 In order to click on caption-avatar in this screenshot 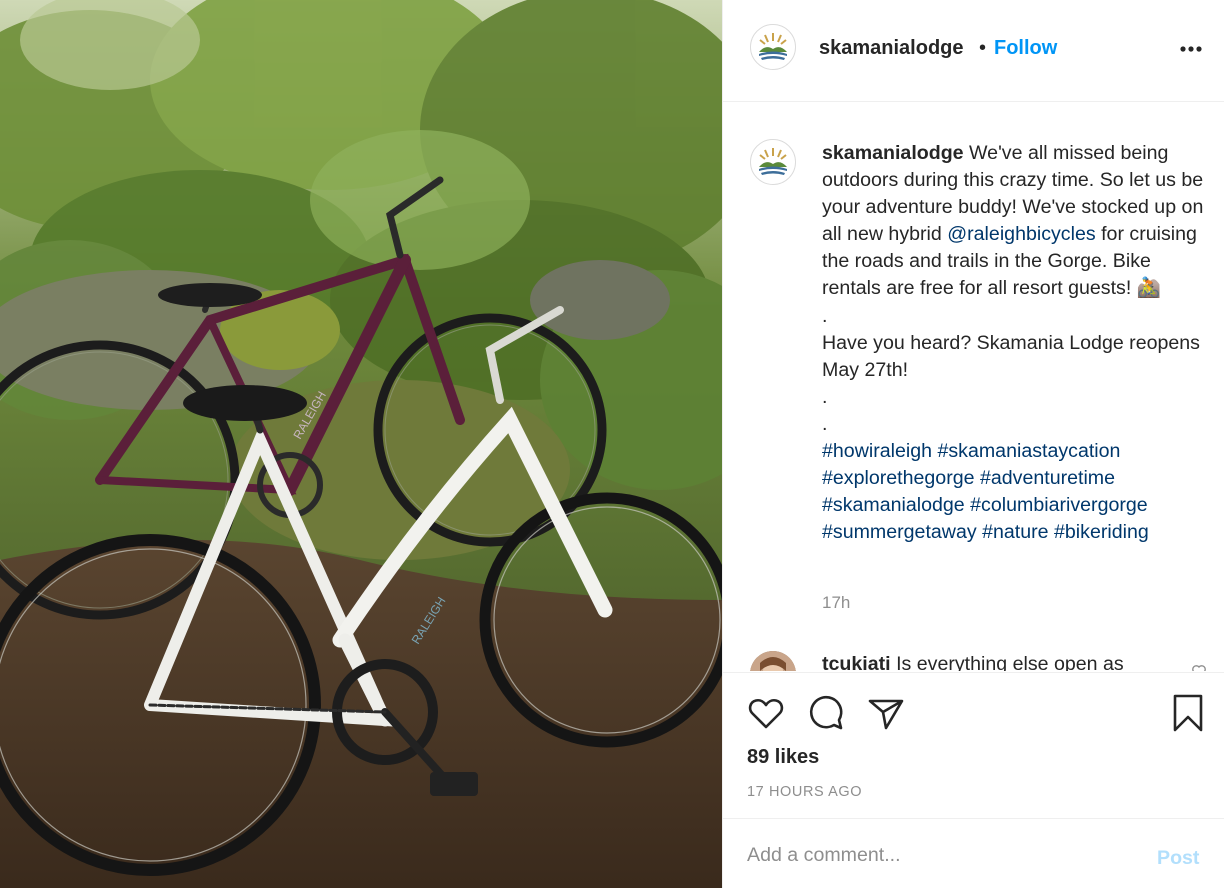, I will do `click(773, 162)`.